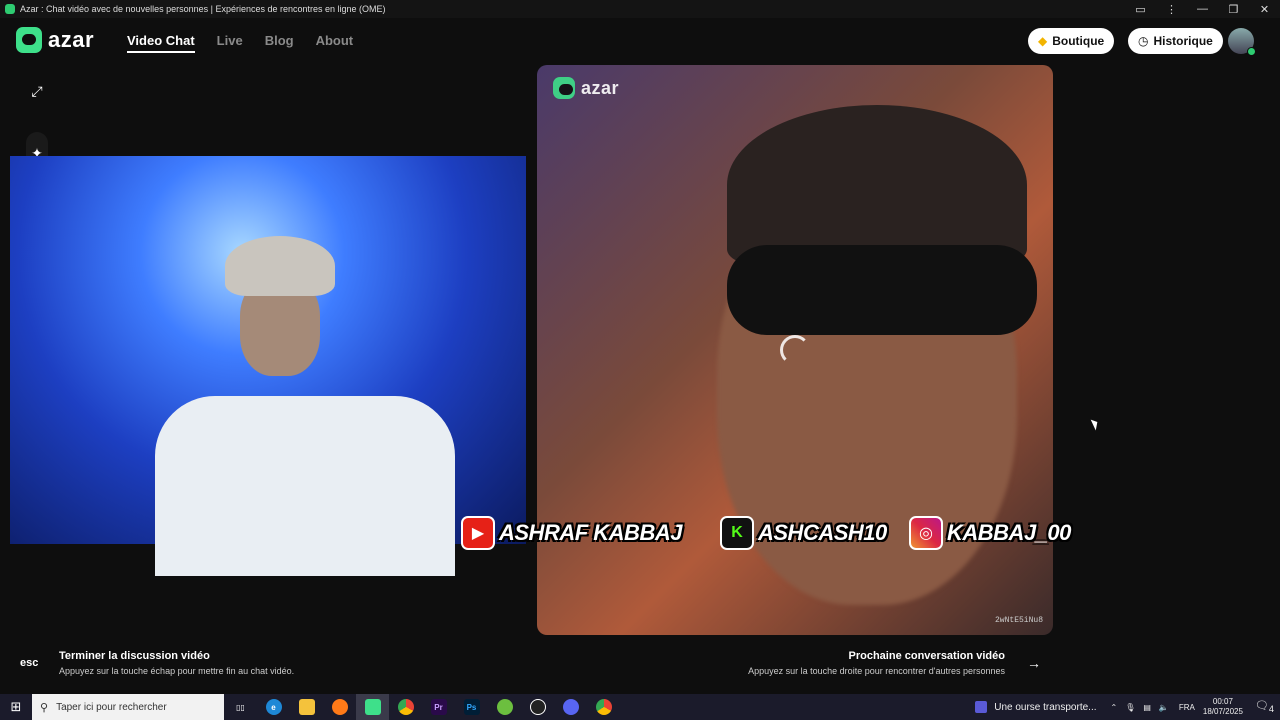  Describe the element at coordinates (1164, 707) in the screenshot. I see `volume-icon: 🔈` at that location.